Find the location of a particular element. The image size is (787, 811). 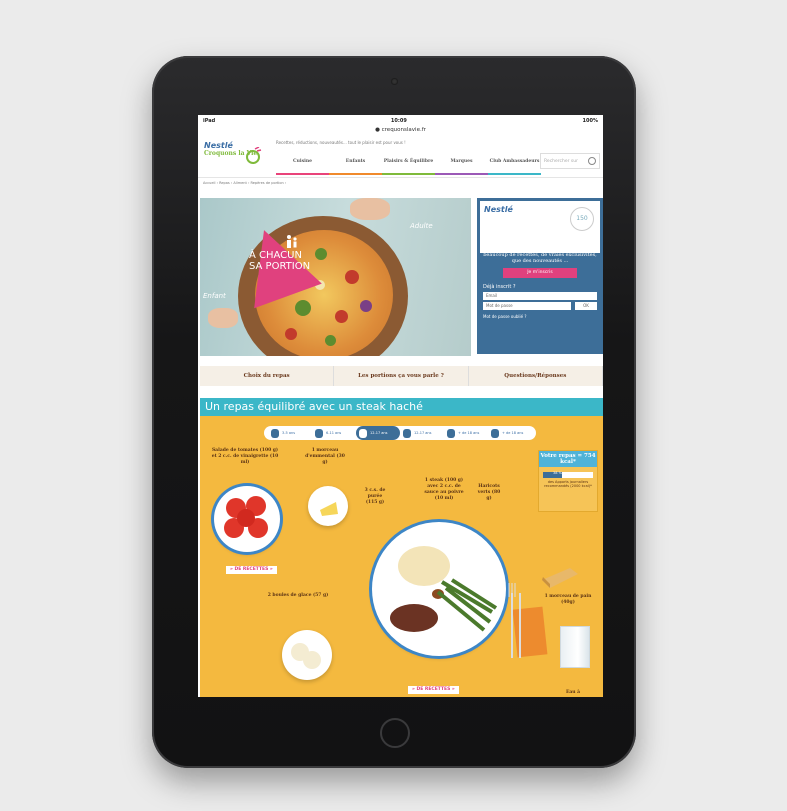

kcal-progress-bar: 38 % is located at coordinates (568, 474).